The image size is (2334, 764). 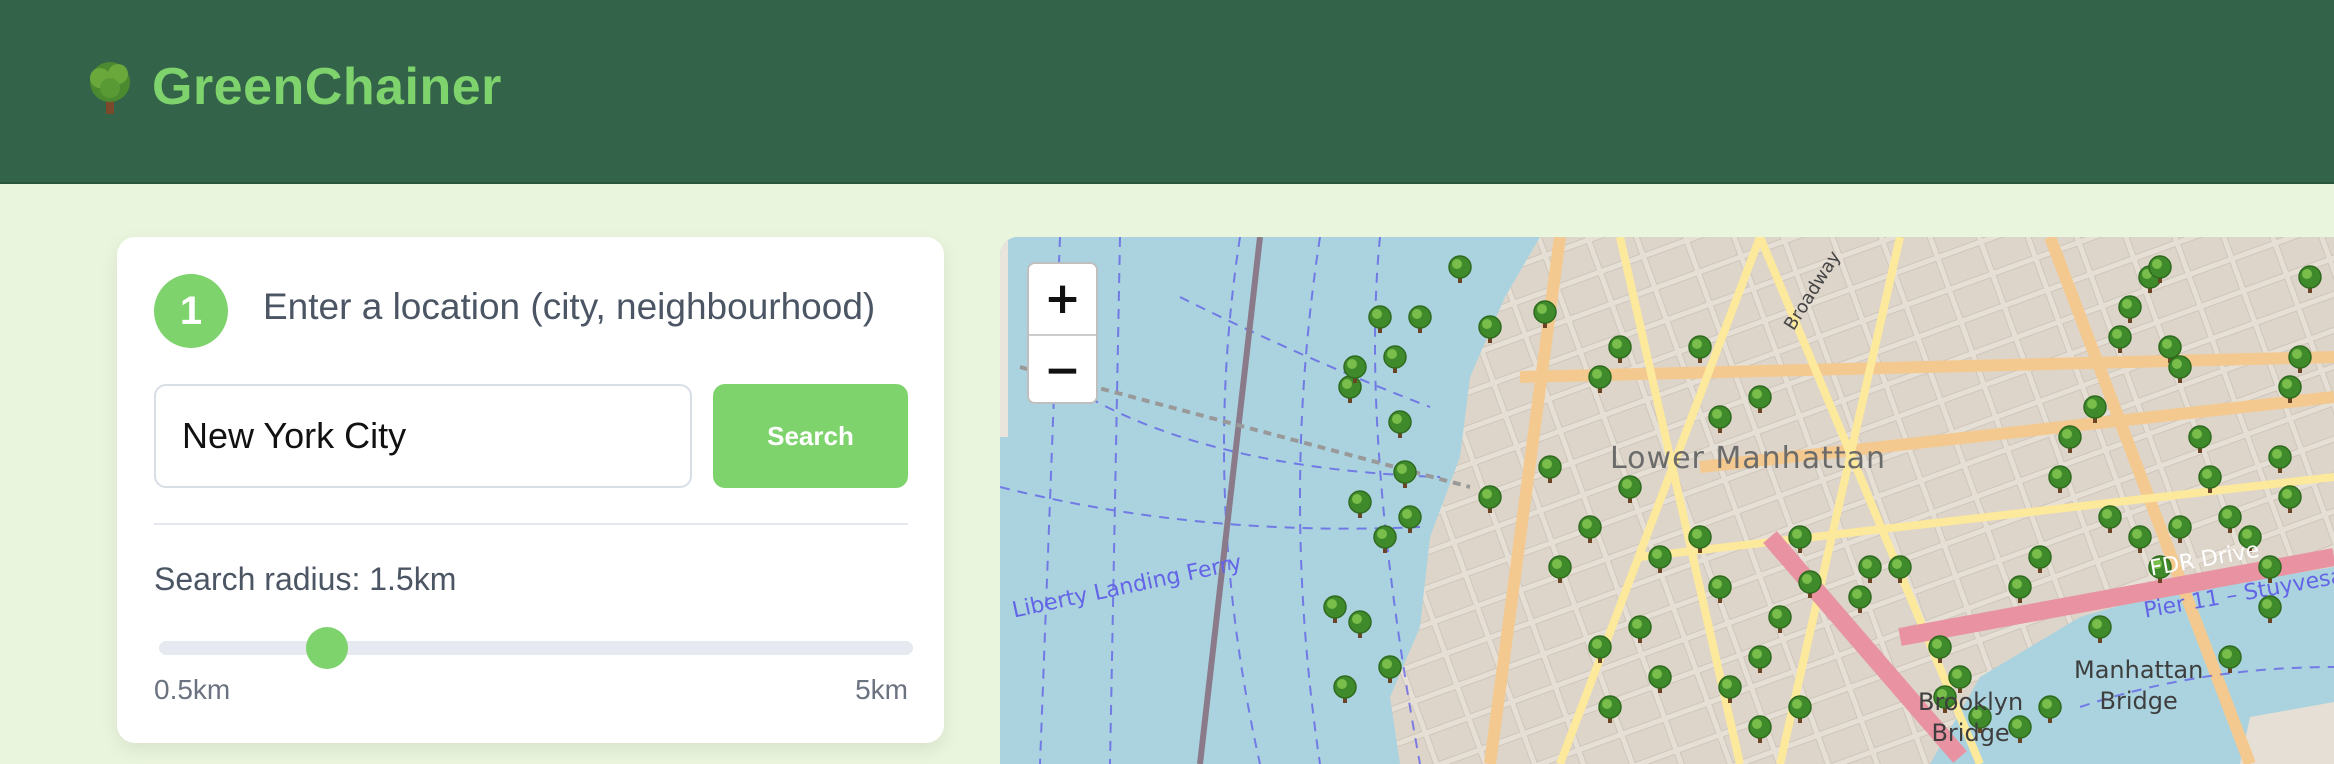 What do you see at coordinates (1062, 299) in the screenshot?
I see `zoom-in-button: +` at bounding box center [1062, 299].